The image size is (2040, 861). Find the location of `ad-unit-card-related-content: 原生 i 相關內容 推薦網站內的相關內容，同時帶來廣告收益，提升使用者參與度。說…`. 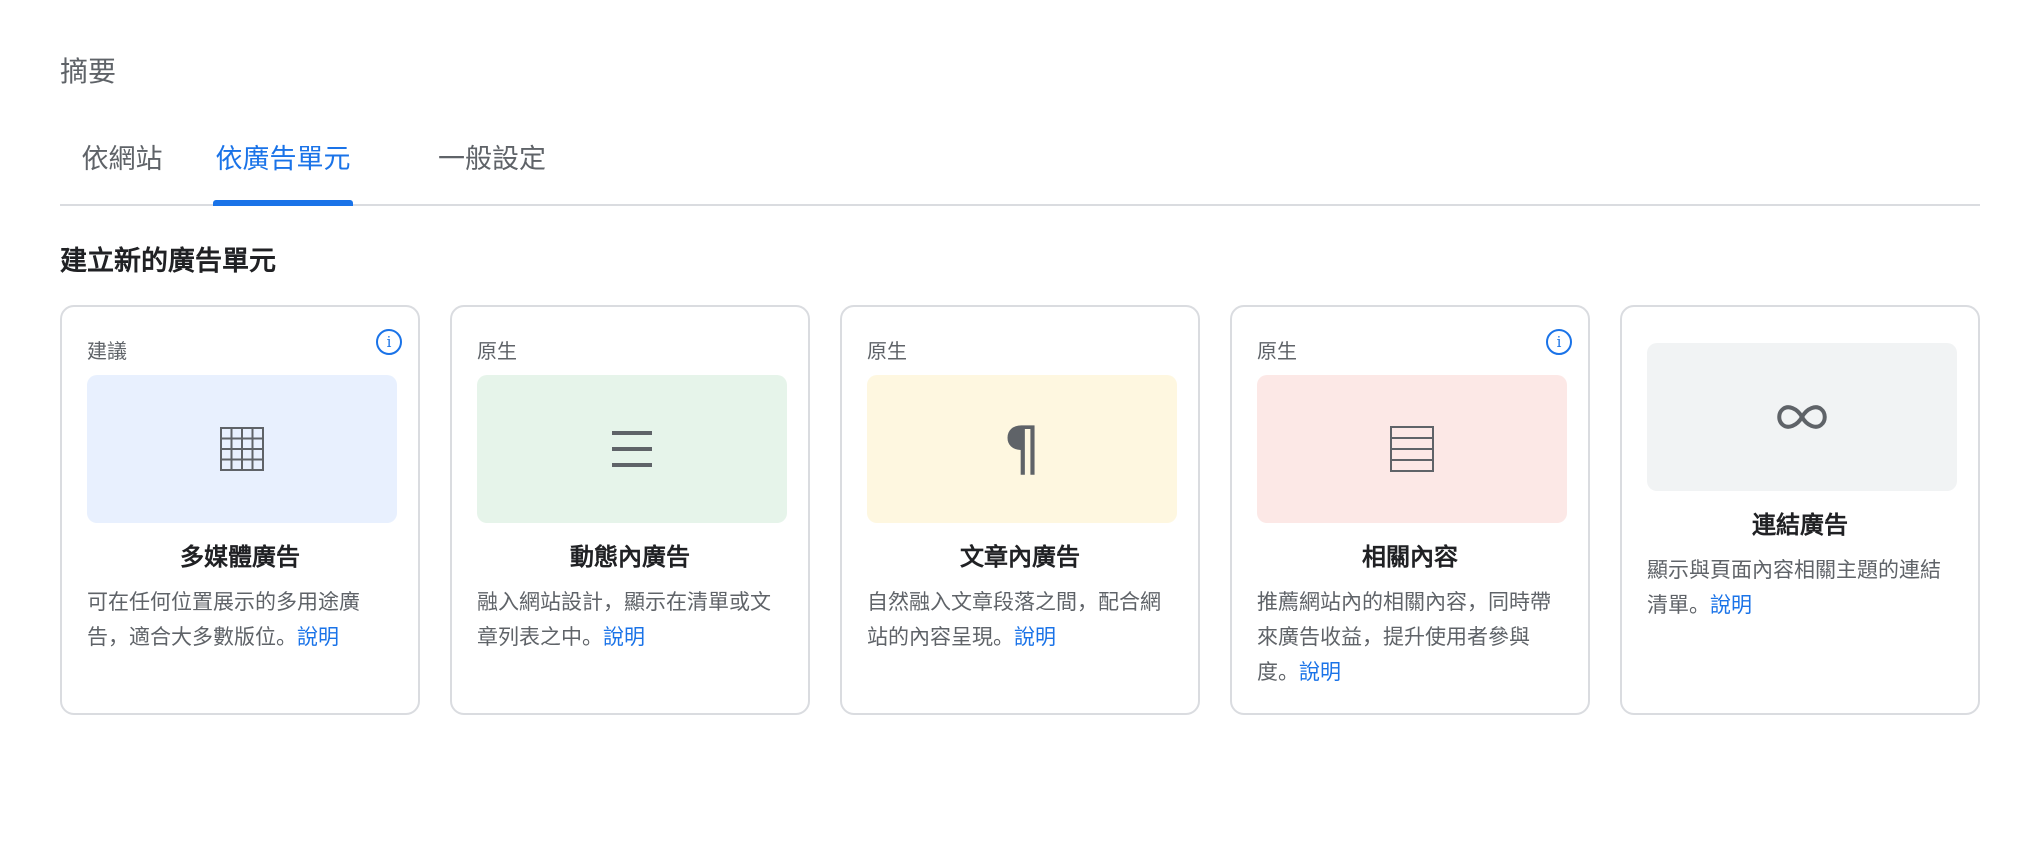

ad-unit-card-related-content: 原生 i 相關內容 推薦網站內的相關內容，同時帶來廣告收益，提升使用者參與度。說… is located at coordinates (1410, 510).